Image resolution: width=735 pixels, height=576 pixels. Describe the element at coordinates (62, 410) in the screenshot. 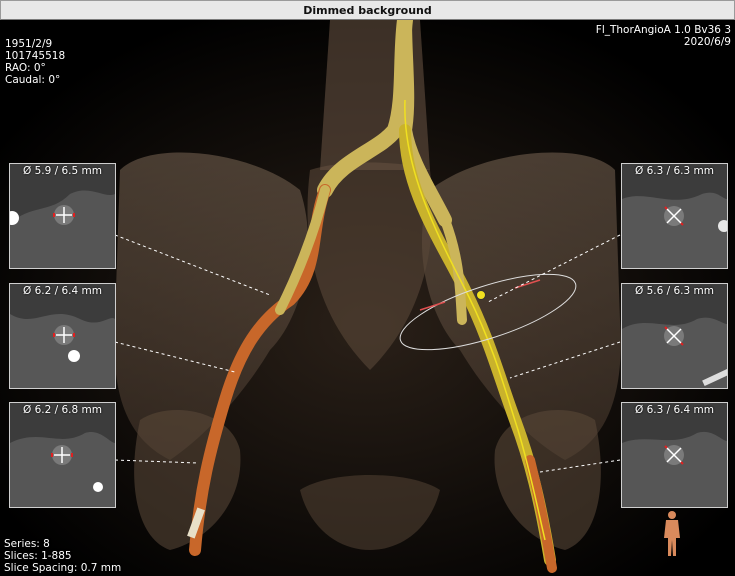

I see `diameter-label: Ø 6.2 / 6.8 mm` at that location.